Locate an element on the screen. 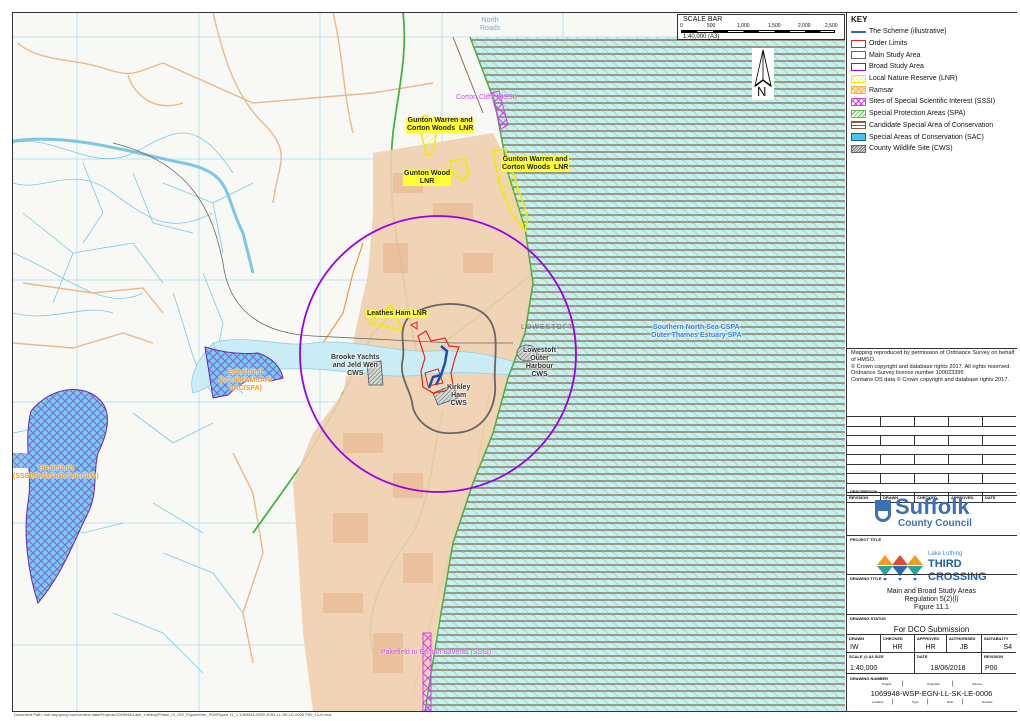 This screenshot has height=721, width=1020. key-item-spa: Special Protection Areas (SPA) is located at coordinates (923, 114).